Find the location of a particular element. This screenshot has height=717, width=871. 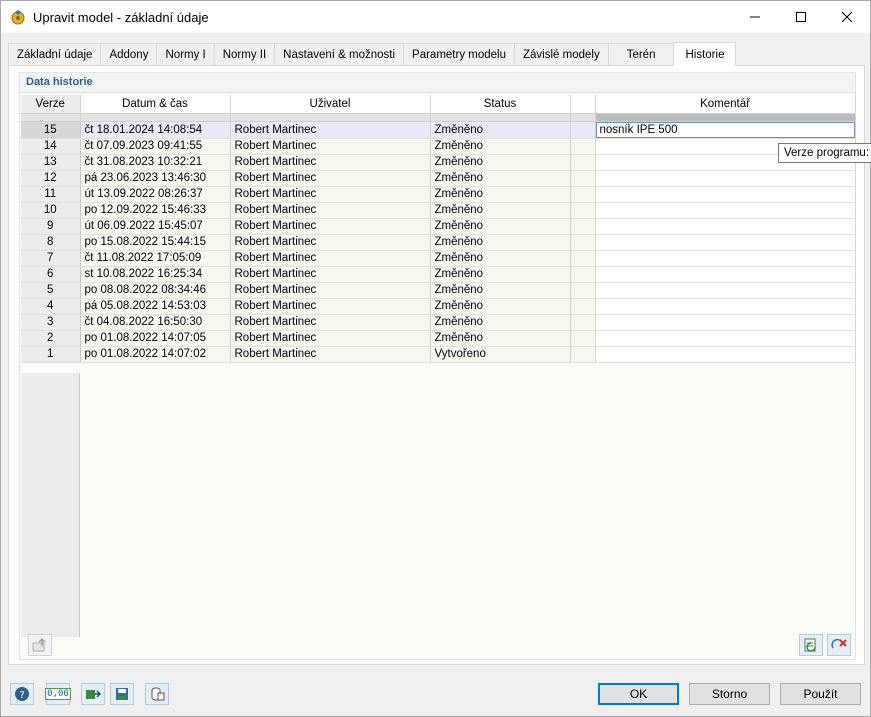

header-datetime: Datum & čas is located at coordinates (155, 104).